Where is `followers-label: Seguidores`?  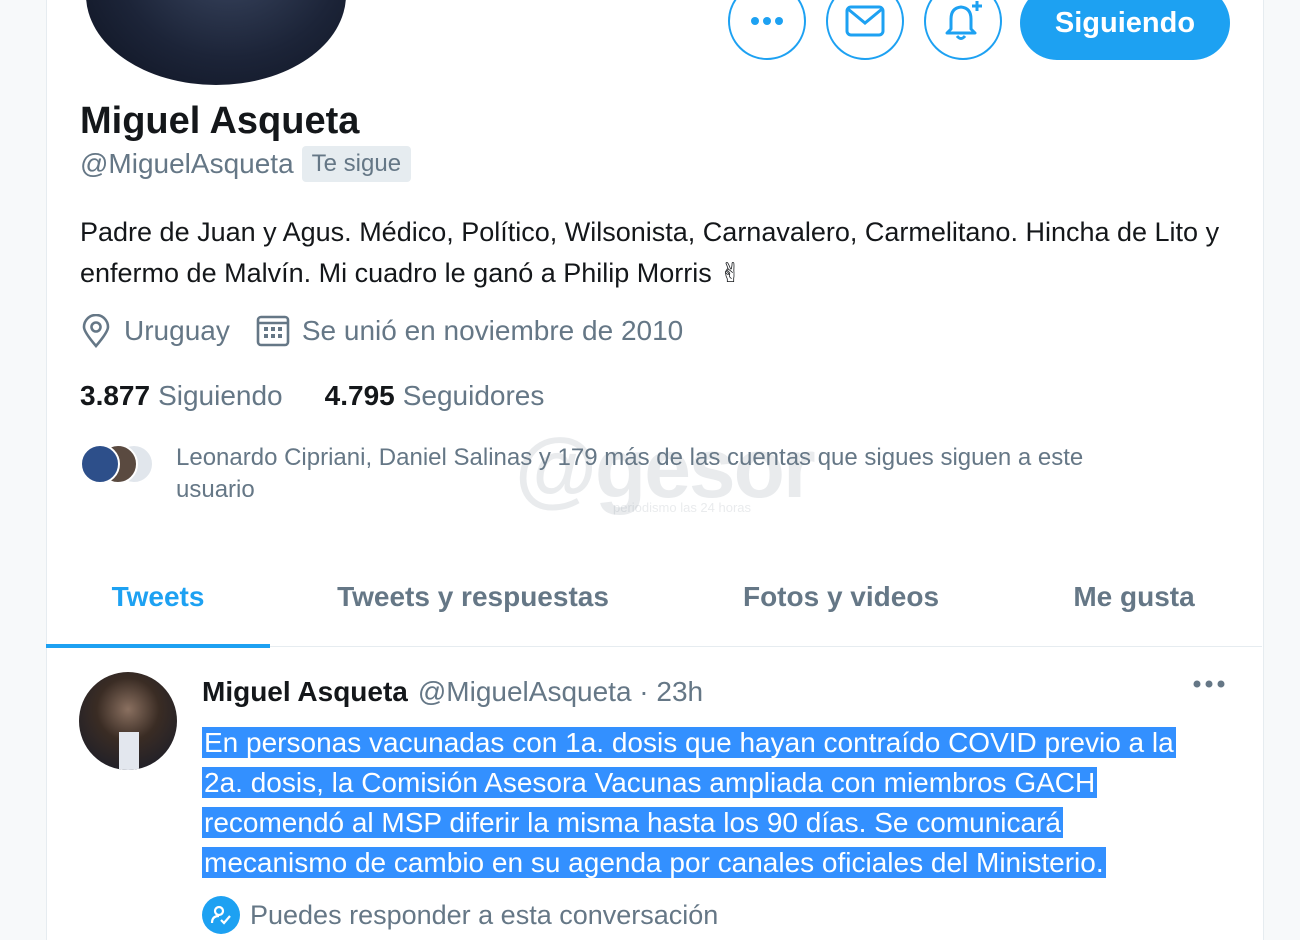
followers-label: Seguidores is located at coordinates (473, 395).